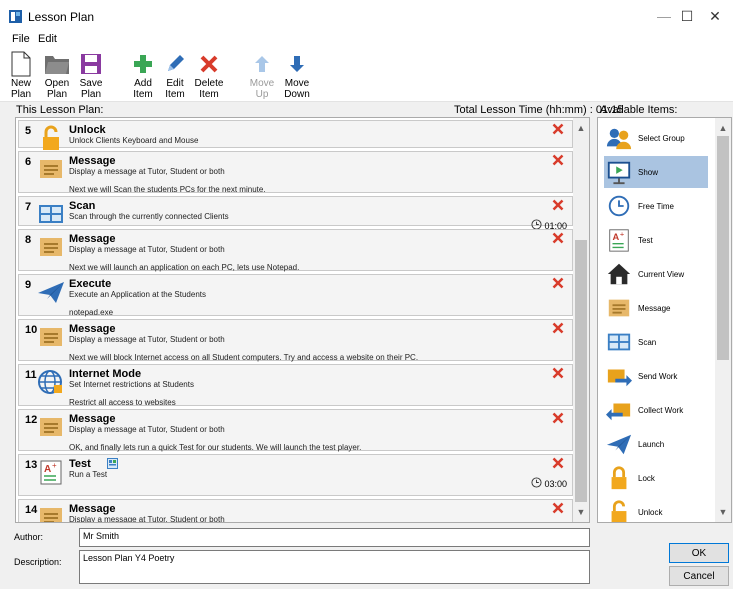  I want to click on available-item-message: Message, so click(656, 308).